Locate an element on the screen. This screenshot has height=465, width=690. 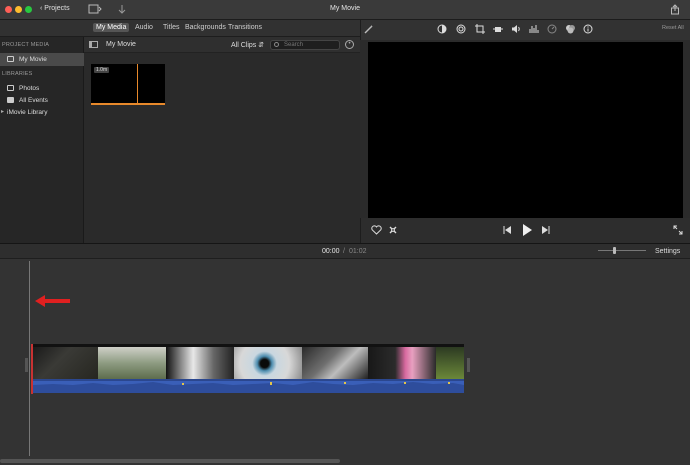
events-icon is located at coordinates (10, 100).